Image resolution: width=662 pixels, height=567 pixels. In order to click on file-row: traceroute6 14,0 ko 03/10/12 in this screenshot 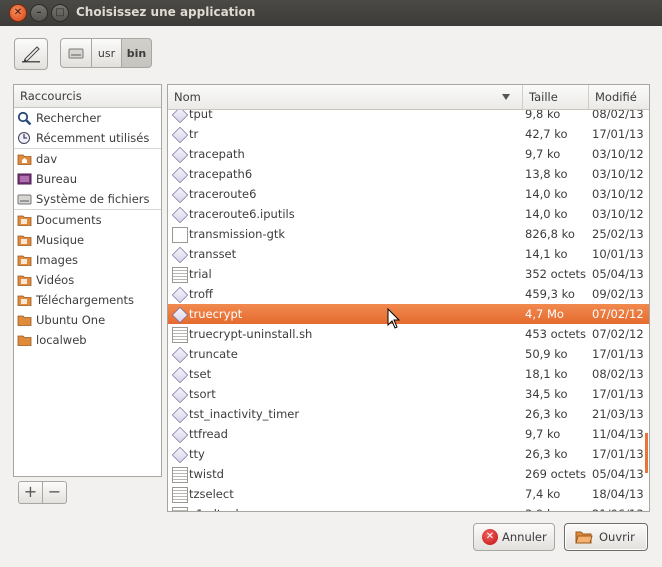, I will do `click(408, 194)`.